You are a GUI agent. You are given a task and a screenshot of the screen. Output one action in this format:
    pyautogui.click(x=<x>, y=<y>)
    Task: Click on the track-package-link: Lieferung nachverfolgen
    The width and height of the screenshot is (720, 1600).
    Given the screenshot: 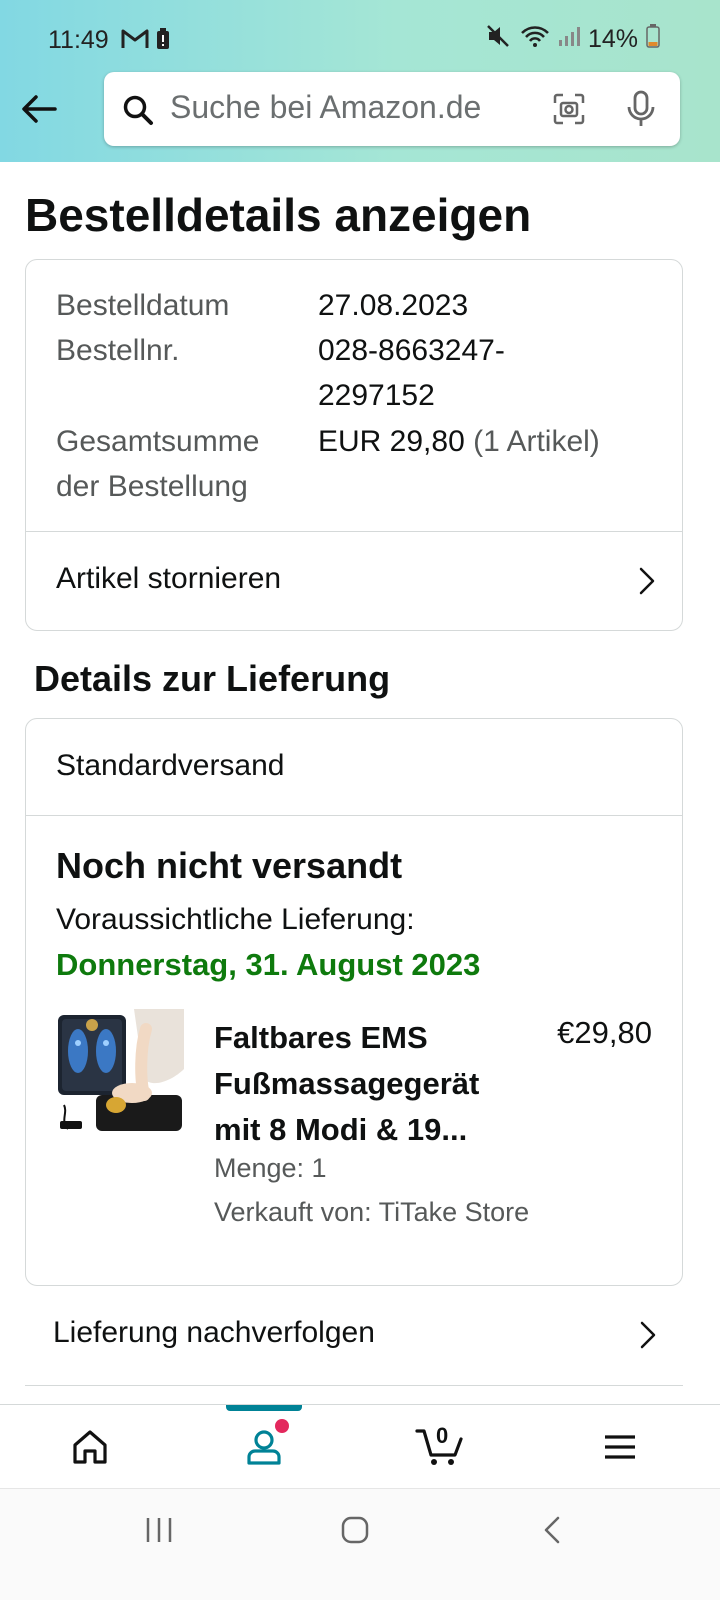 What is the action you would take?
    pyautogui.click(x=354, y=1336)
    